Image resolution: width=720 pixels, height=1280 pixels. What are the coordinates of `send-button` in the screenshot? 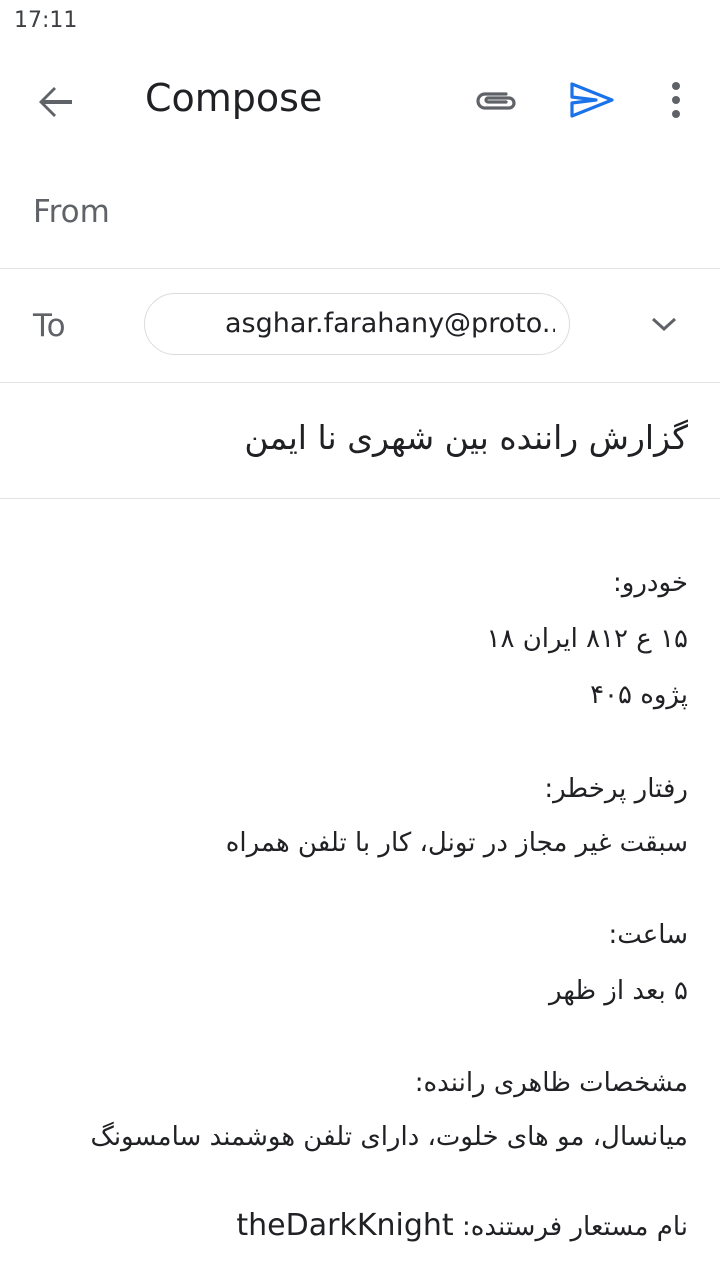 It's located at (592, 100).